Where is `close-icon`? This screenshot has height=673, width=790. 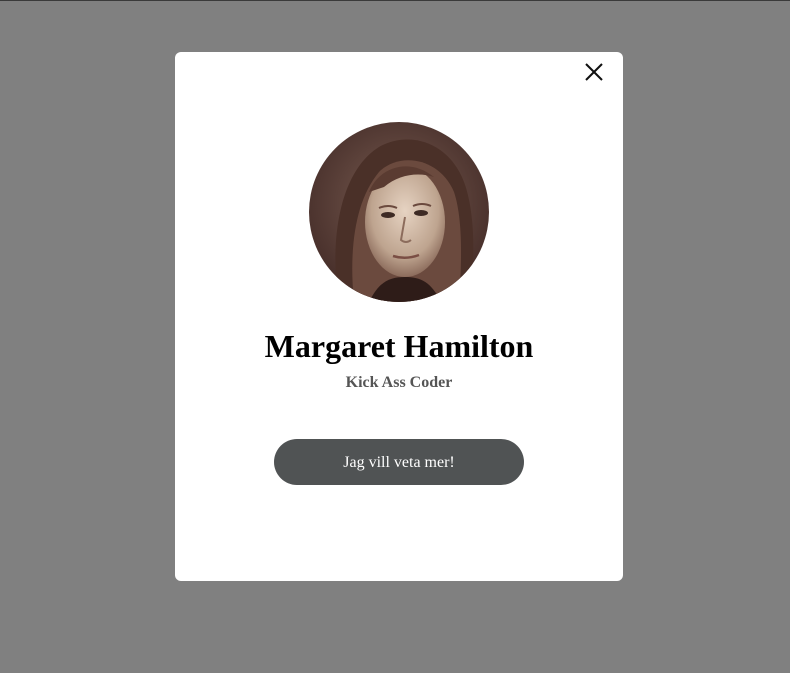
close-icon is located at coordinates (594, 72).